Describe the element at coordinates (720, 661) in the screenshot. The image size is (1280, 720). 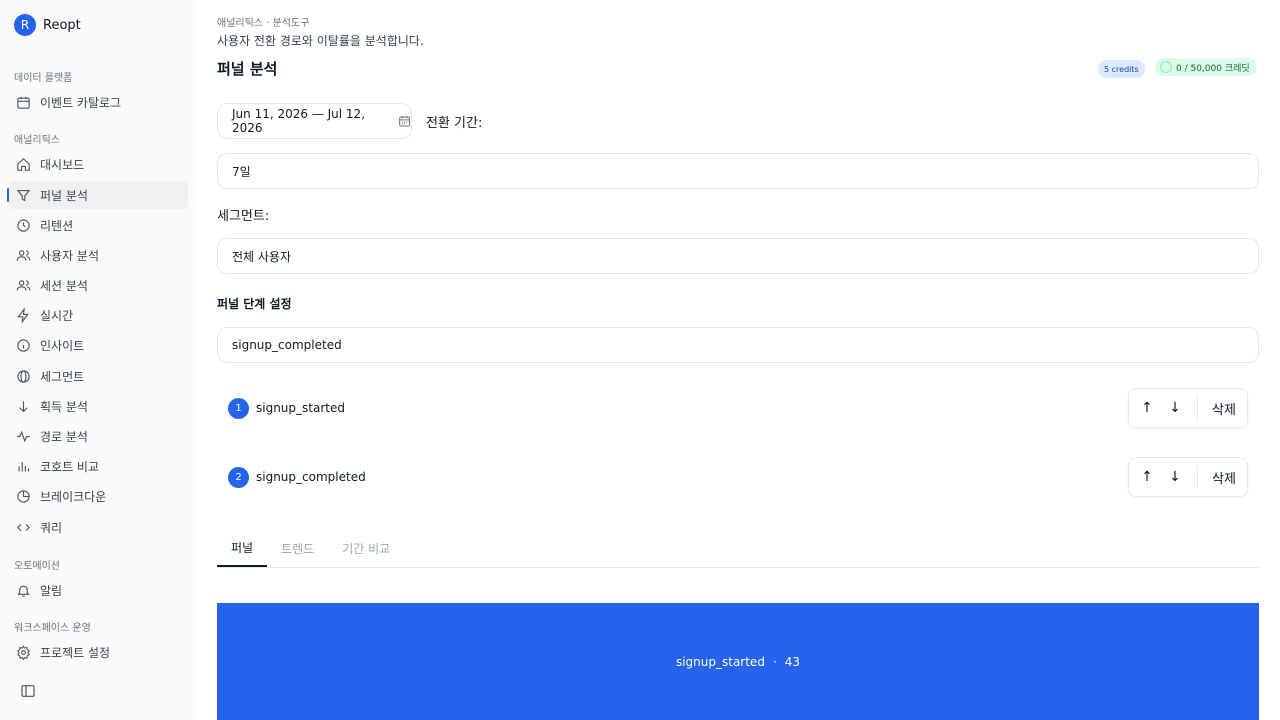
I see `funnel-bar-step-name: signup_started` at that location.